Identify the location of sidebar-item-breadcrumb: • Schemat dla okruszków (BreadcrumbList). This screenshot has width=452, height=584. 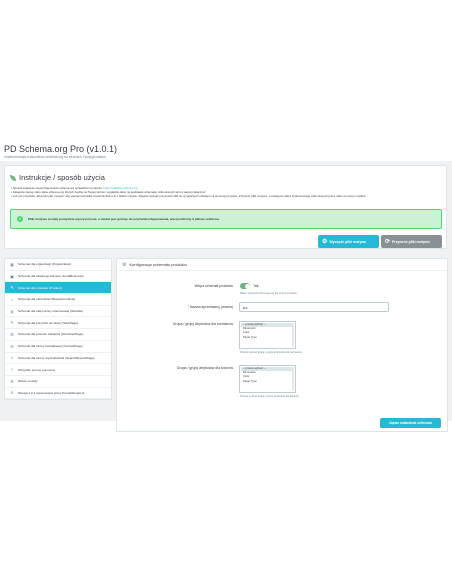
(58, 300).